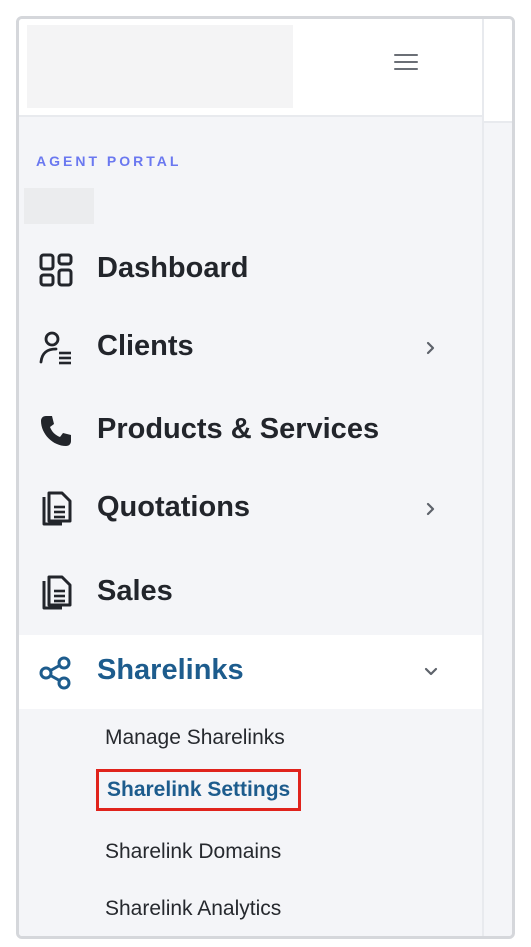 This screenshot has width=531, height=947. I want to click on sidebar-item-sharelinks: Sharelinks, so click(250, 672).